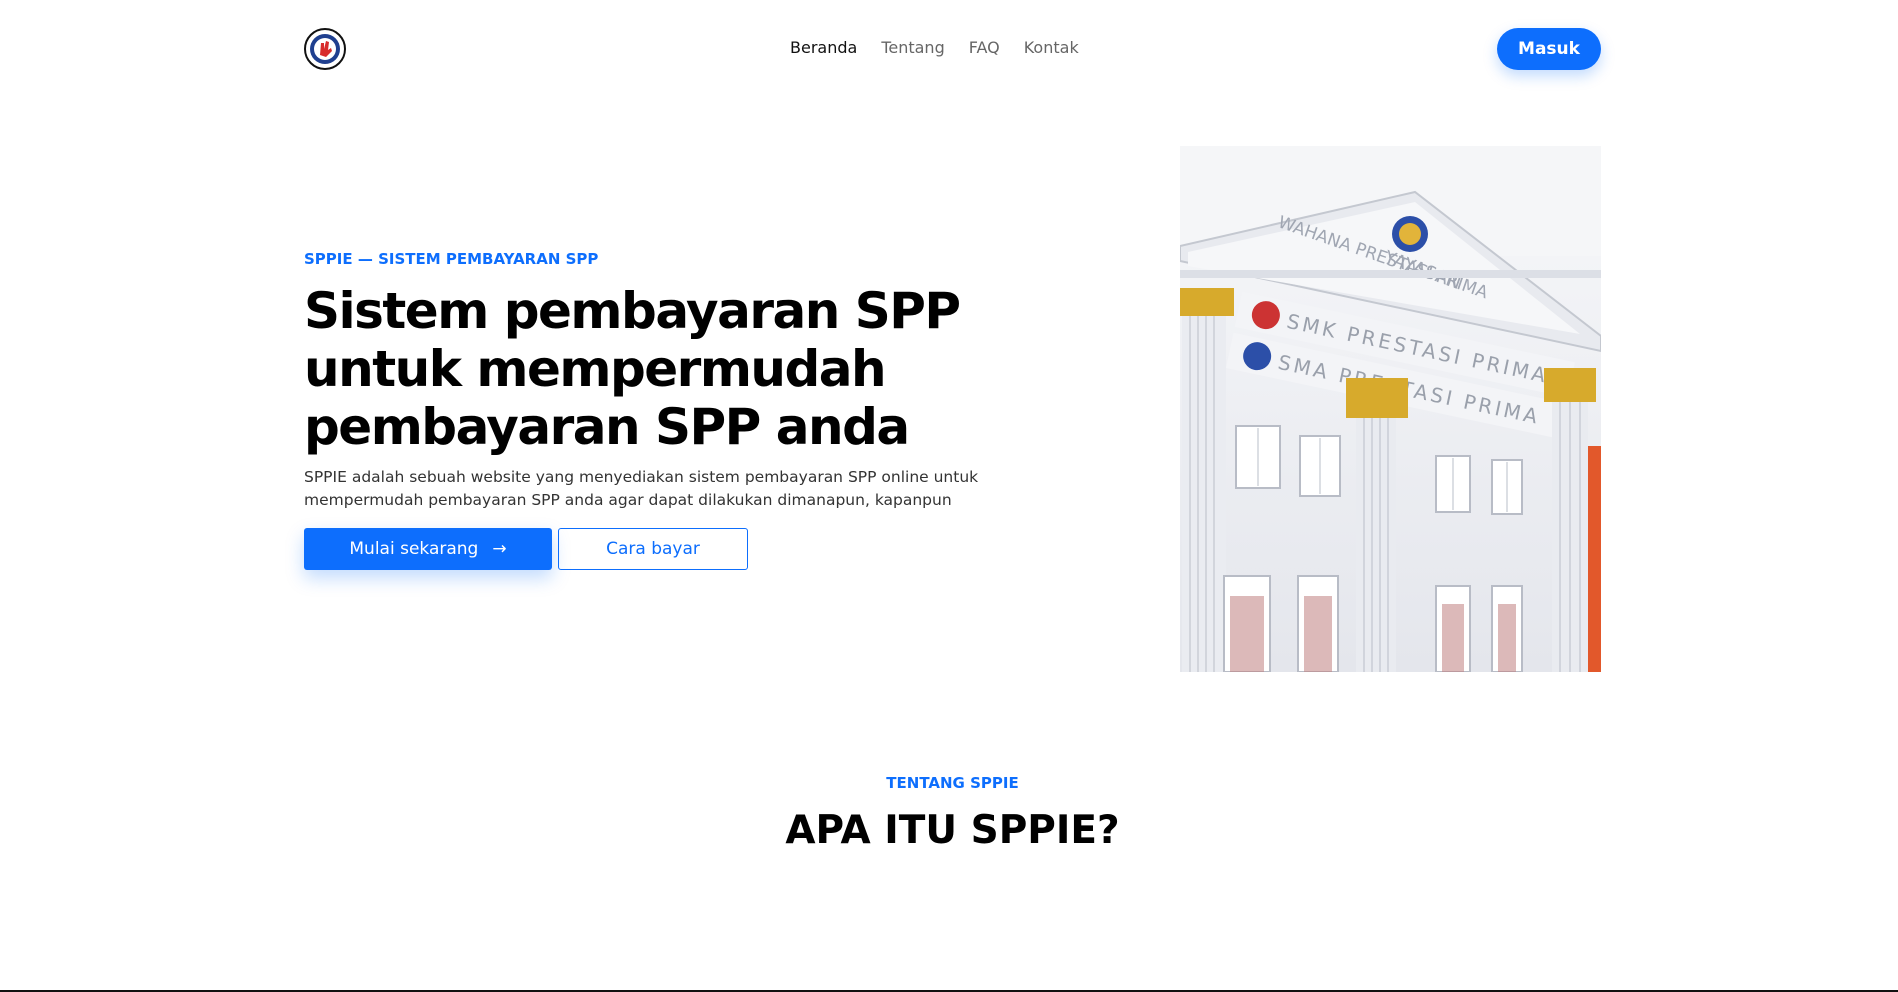 The image size is (1898, 992). What do you see at coordinates (1549, 49) in the screenshot?
I see `login-button: Masuk` at bounding box center [1549, 49].